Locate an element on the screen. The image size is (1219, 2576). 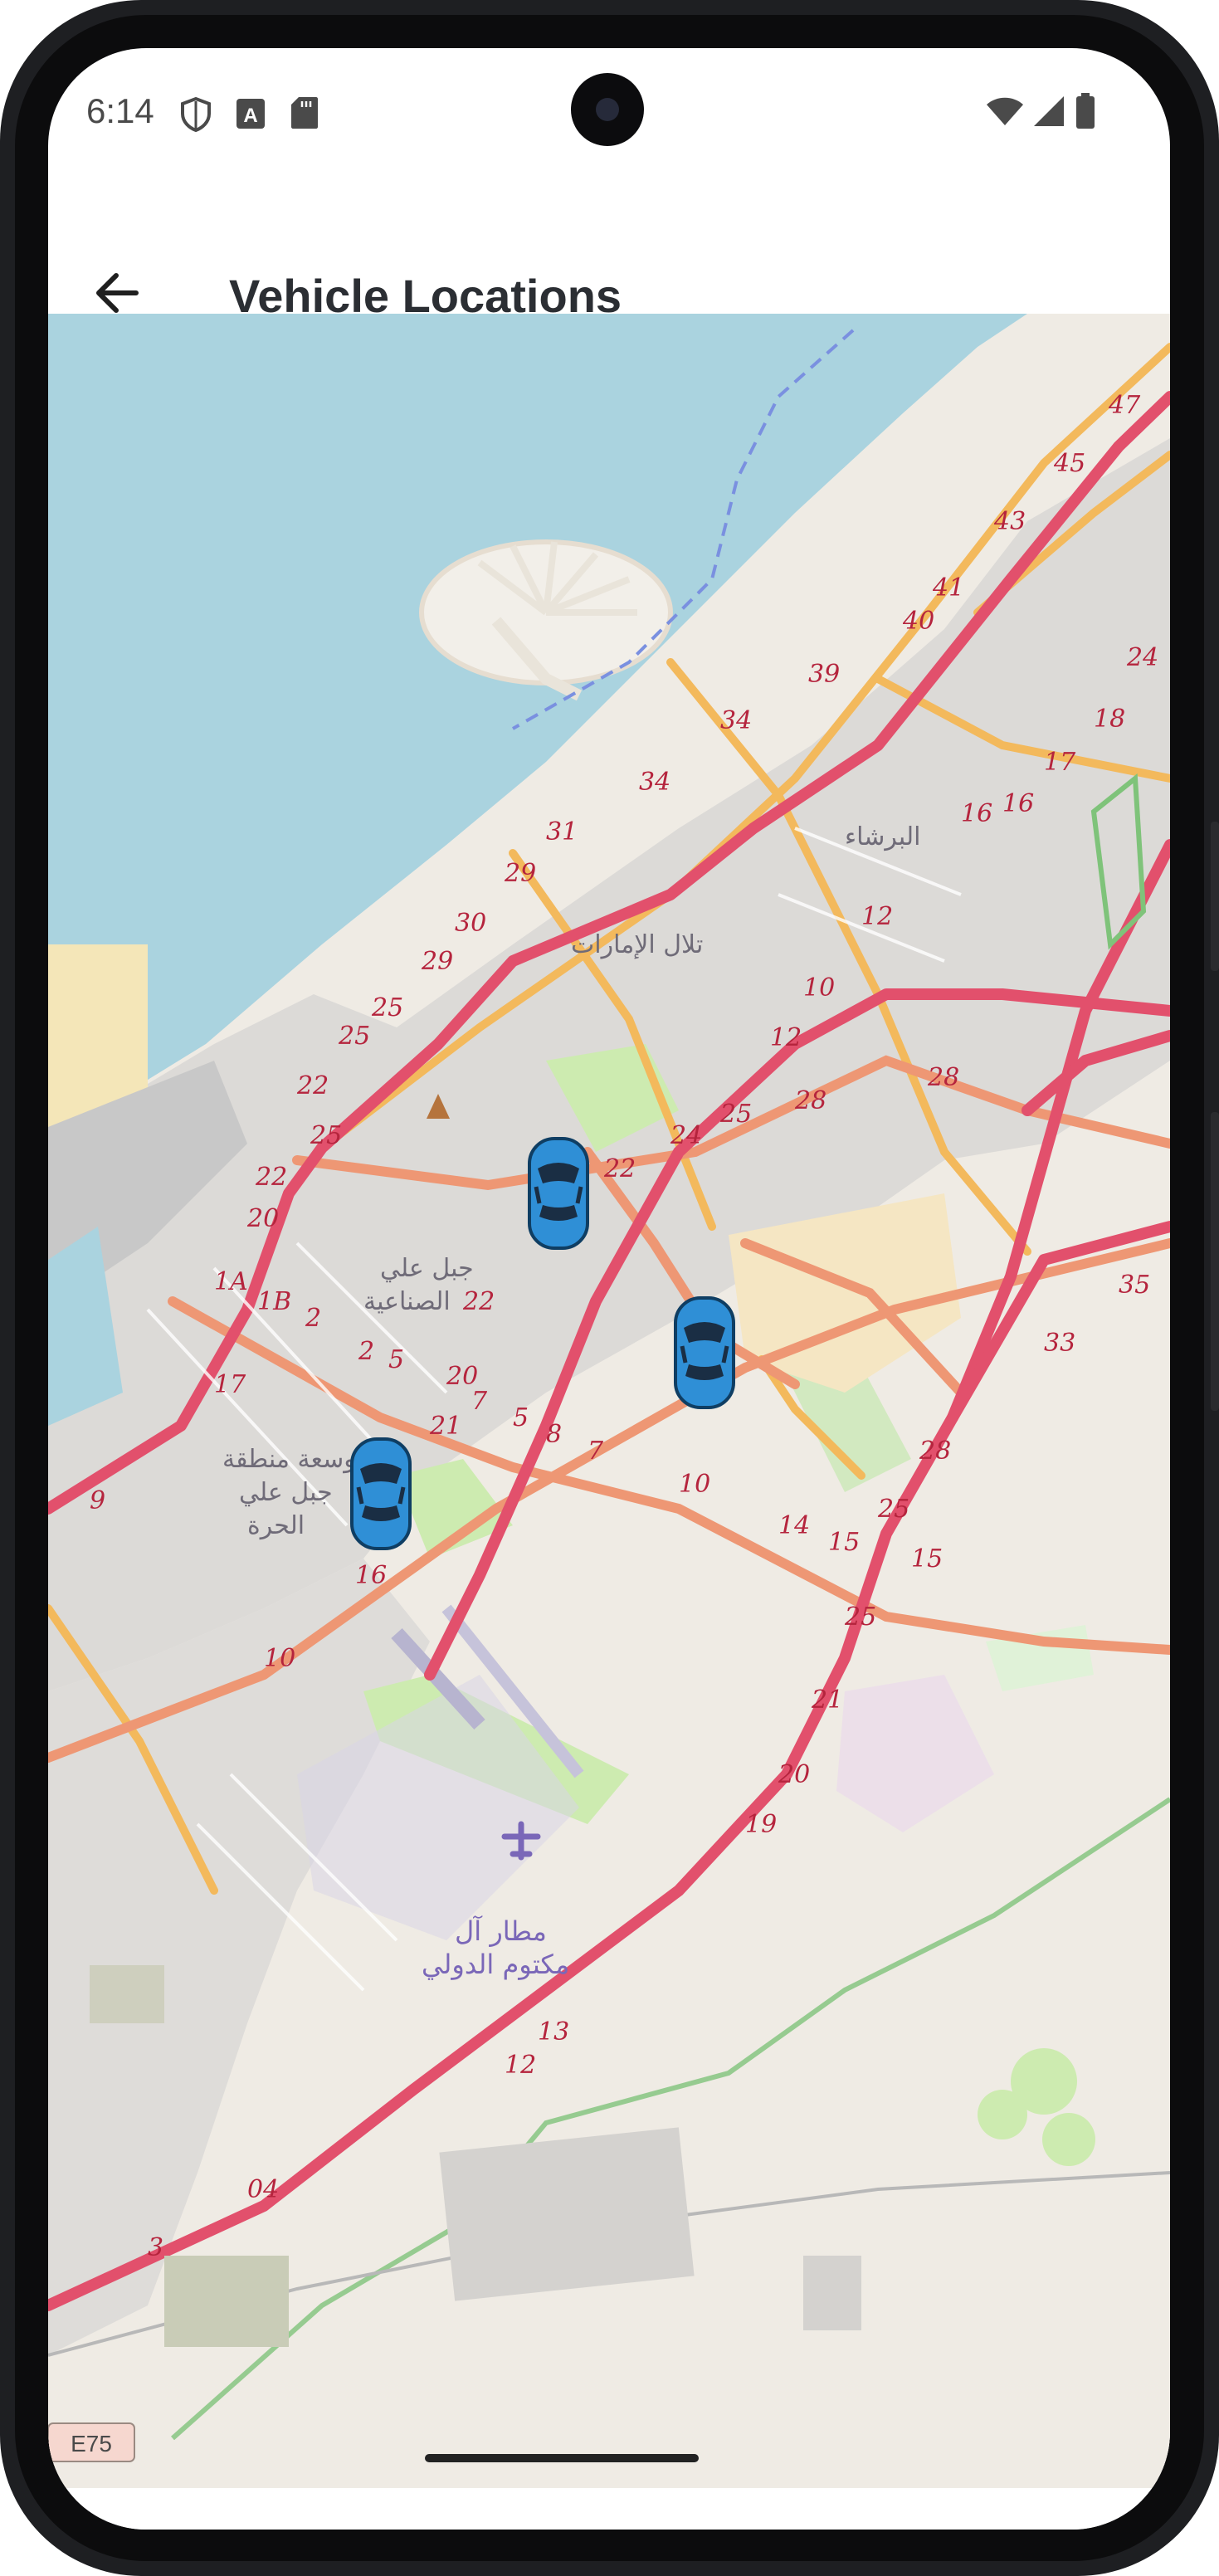
back-button is located at coordinates (117, 247).